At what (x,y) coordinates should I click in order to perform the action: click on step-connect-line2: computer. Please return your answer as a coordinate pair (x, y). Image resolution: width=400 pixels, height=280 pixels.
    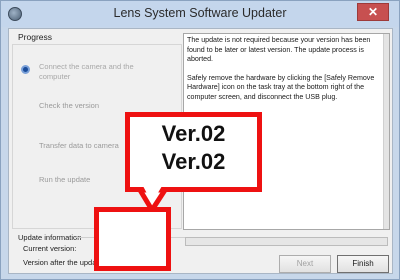
    Looking at the image, I should click on (55, 76).